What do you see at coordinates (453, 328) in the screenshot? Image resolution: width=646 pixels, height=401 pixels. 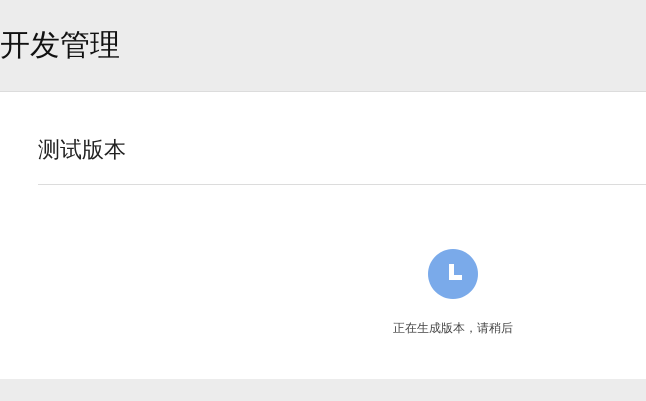 I see `status-message: 正在生成版本，请稍后` at bounding box center [453, 328].